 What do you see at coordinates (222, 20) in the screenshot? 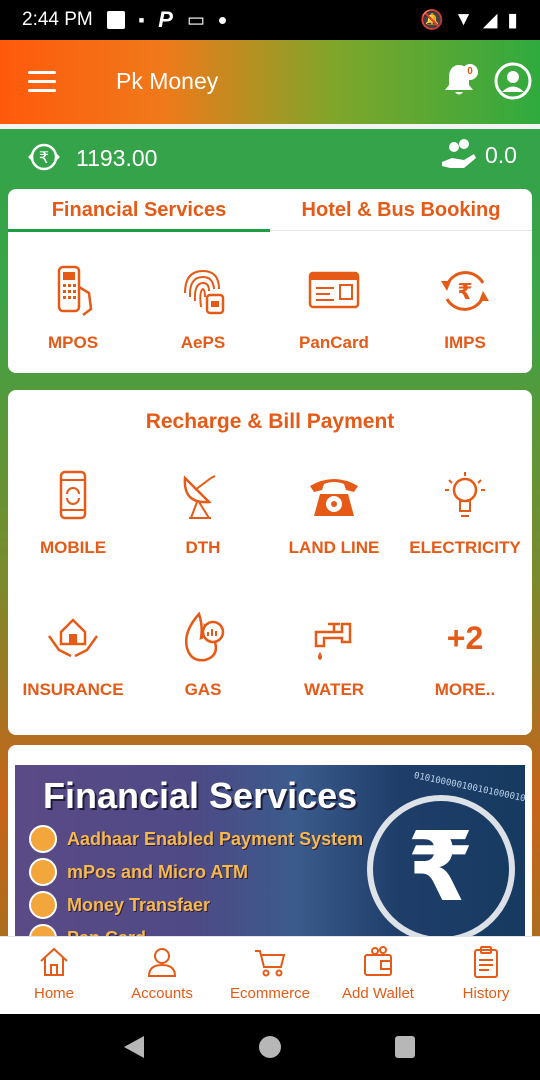
I see `more-notifications-dot-icon` at bounding box center [222, 20].